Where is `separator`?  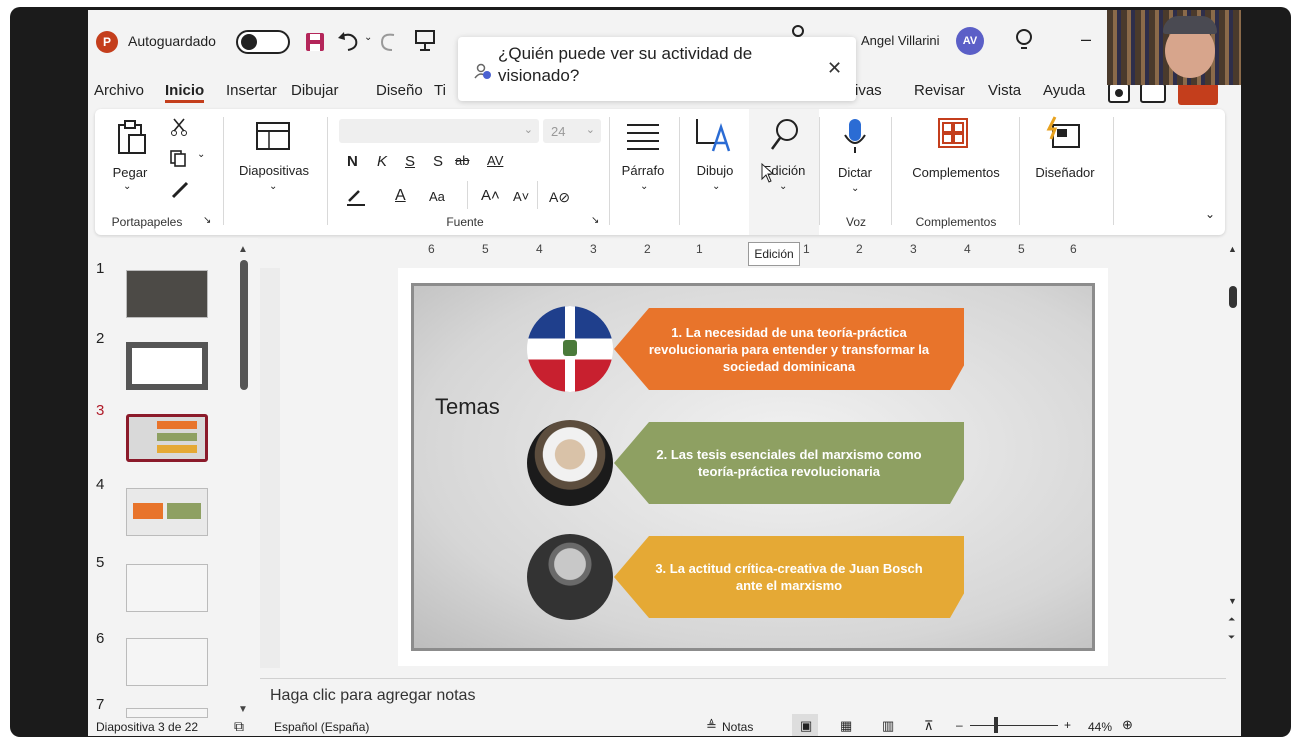
separator is located at coordinates (819, 171).